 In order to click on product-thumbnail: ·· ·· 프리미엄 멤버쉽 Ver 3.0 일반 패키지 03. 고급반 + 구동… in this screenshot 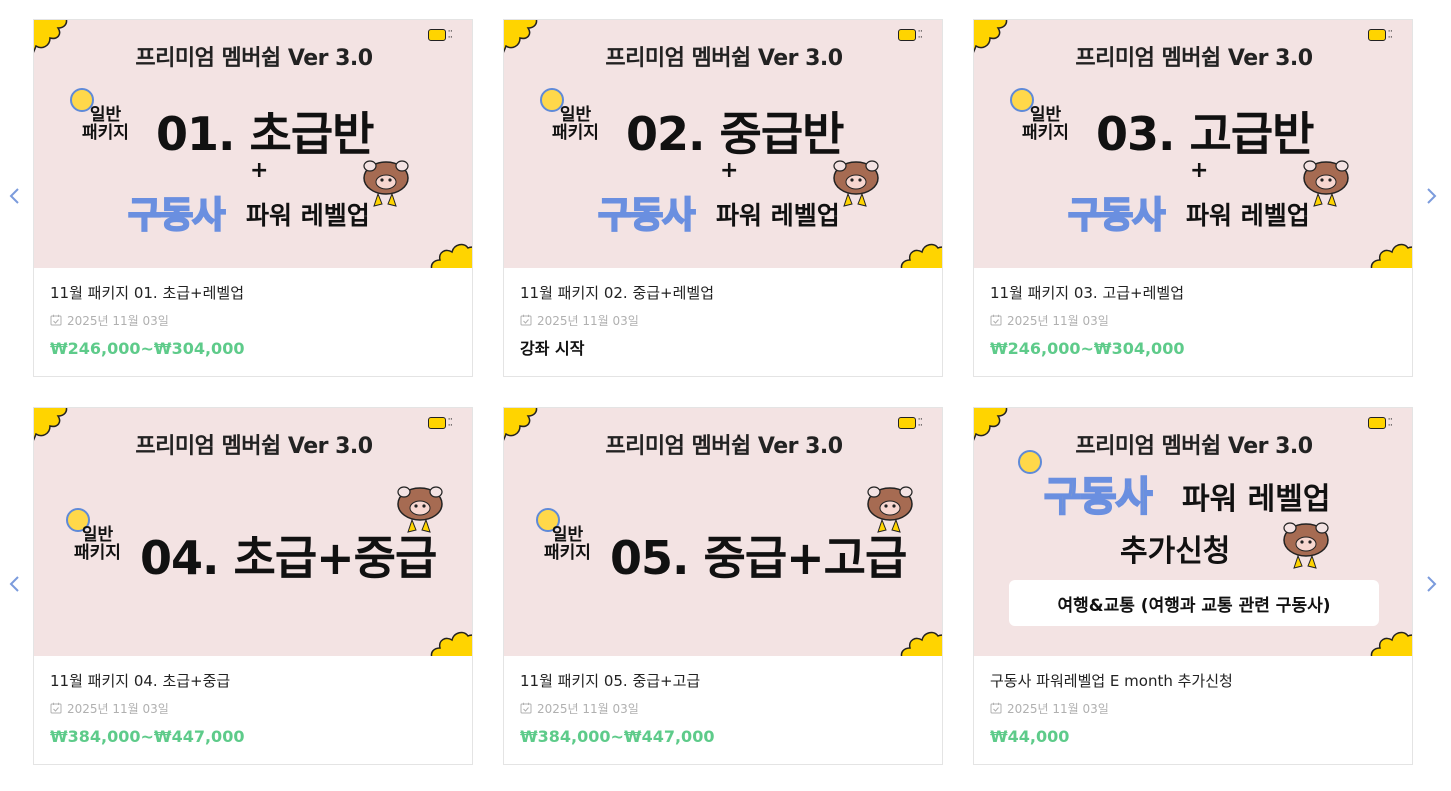, I will do `click(1193, 144)`.